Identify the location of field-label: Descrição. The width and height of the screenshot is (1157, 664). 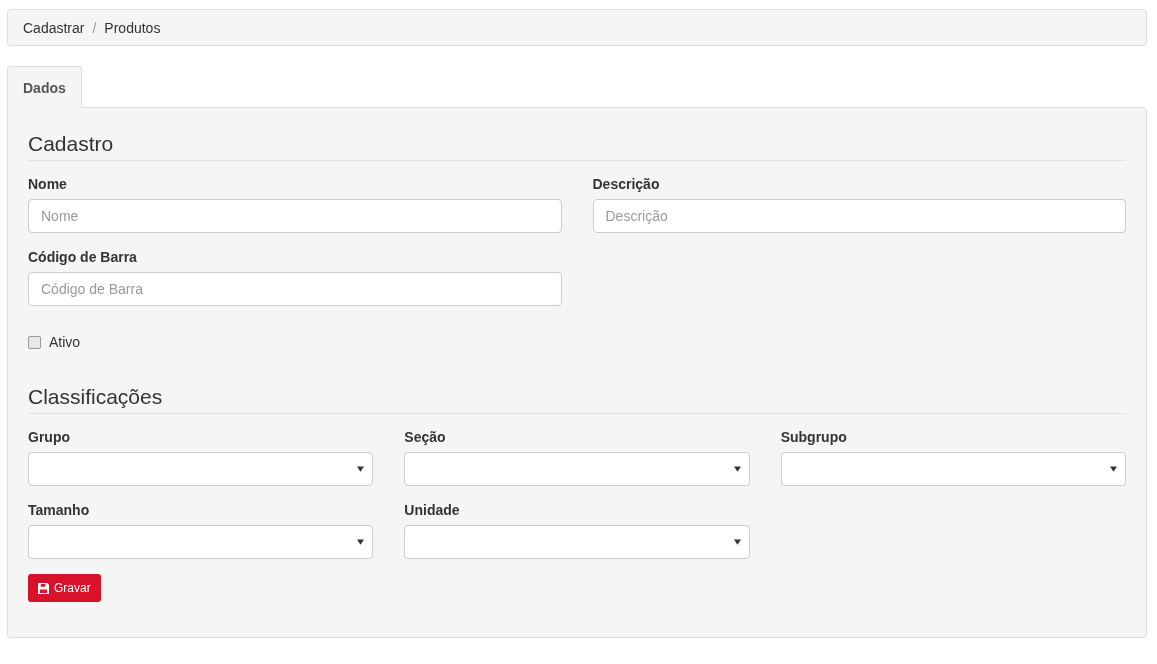
(626, 184).